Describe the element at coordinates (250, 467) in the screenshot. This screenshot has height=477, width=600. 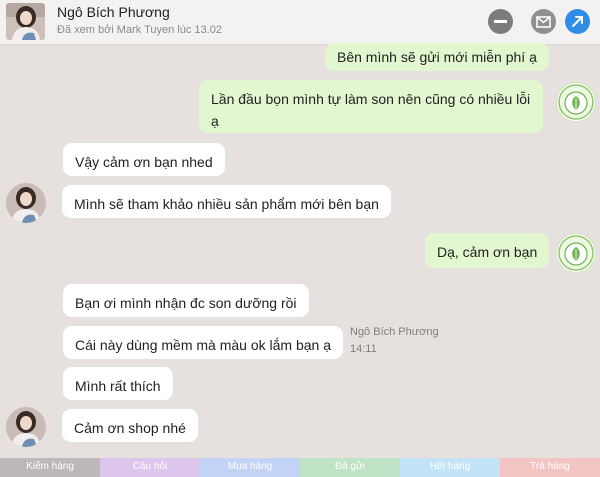
I see `tab-mua-hang: Mua hàng` at that location.